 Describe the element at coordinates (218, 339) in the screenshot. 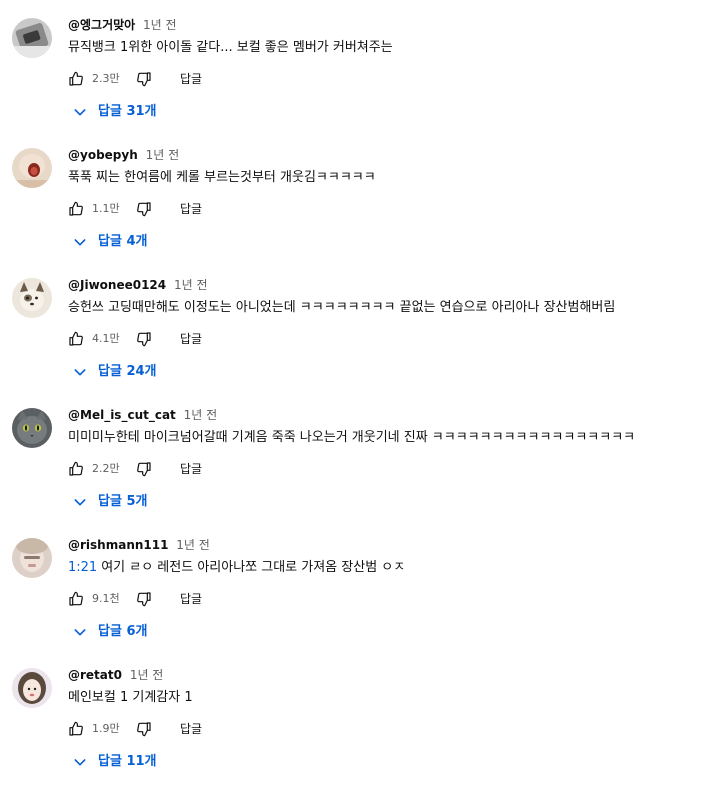

I see `comment-actions: 4.1만 답글` at that location.